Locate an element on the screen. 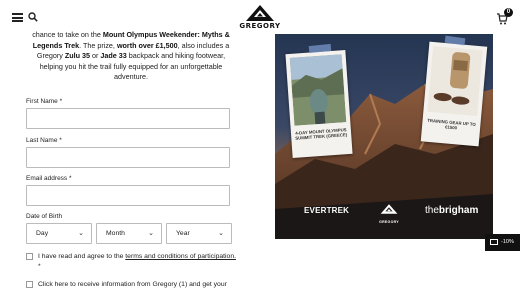 The width and height of the screenshot is (520, 293). trek-polaroid: 4-DAY MOUNT OLYMPUS SUMMIT TREK (GREECE) is located at coordinates (319, 104).